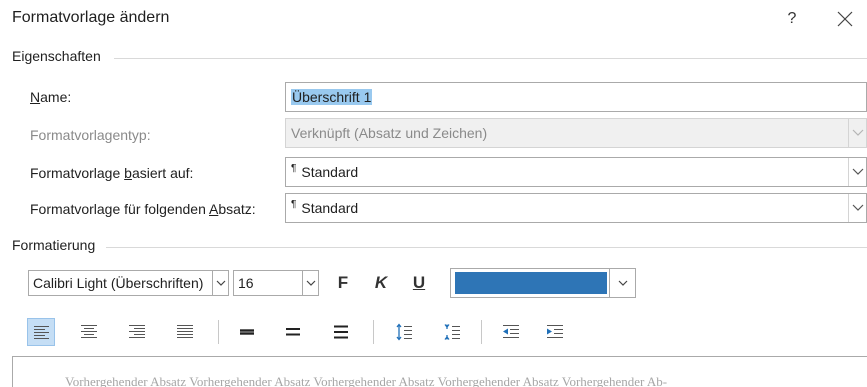 The height and width of the screenshot is (387, 867). I want to click on font-size-dropdown-button, so click(310, 283).